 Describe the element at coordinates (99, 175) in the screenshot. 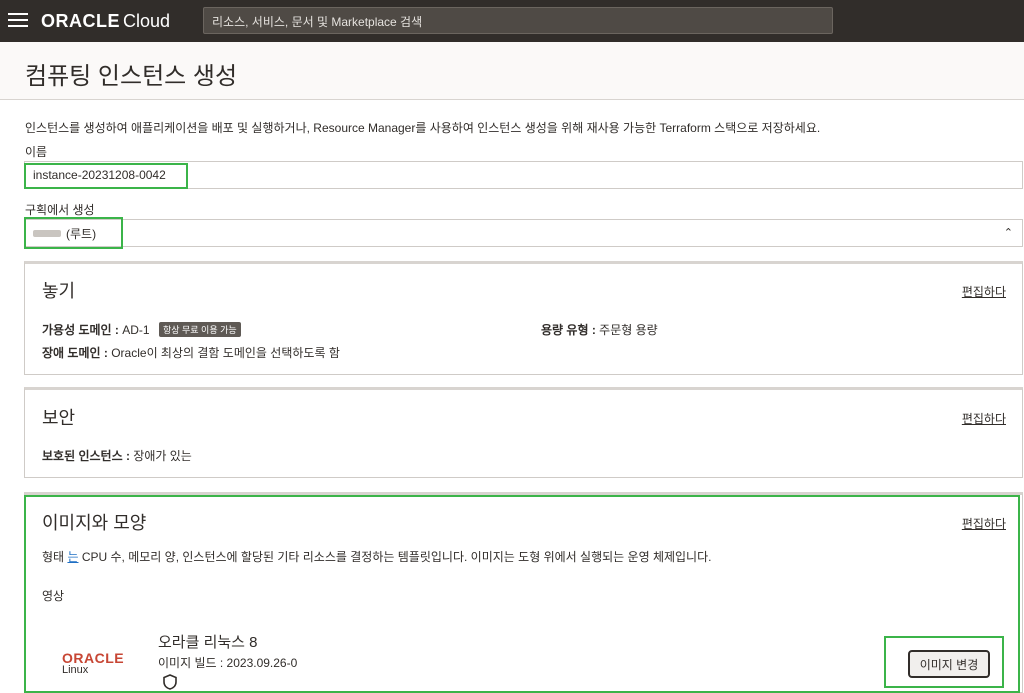

I see `name-value: instance-20231208-0042` at that location.